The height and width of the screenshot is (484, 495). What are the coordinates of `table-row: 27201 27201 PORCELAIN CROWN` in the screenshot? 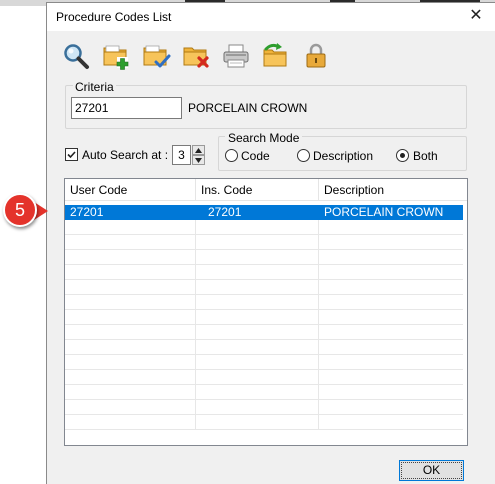 It's located at (264, 212).